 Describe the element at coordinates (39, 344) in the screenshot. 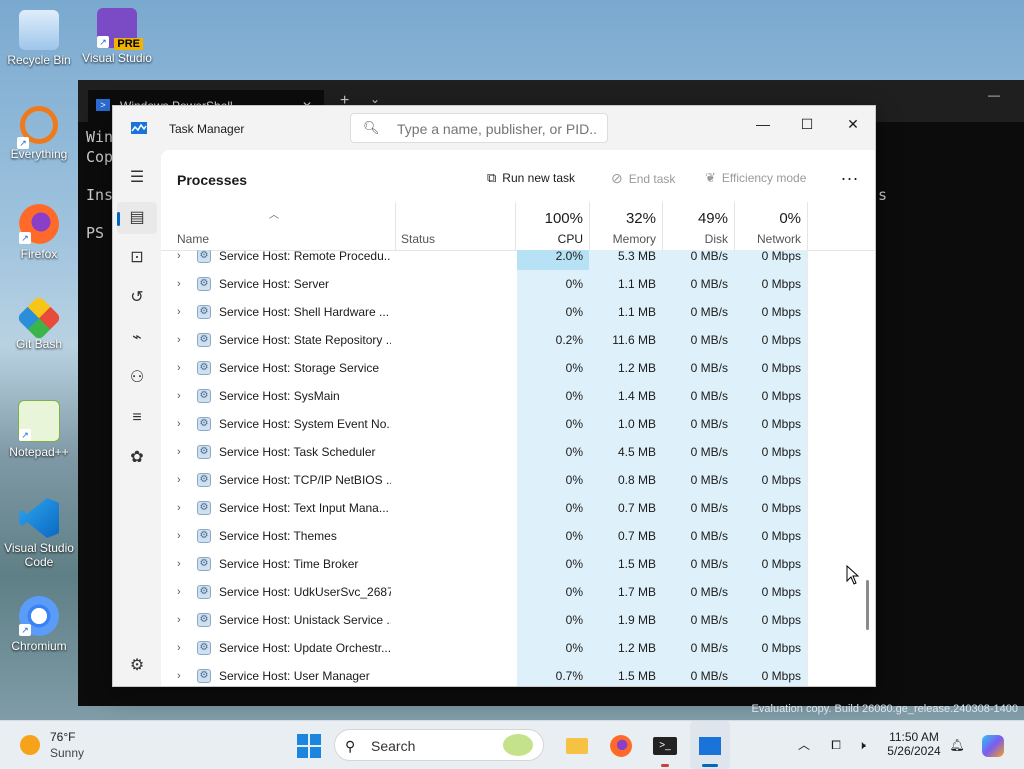

I see `desktop-icon-label: Git Bash` at that location.